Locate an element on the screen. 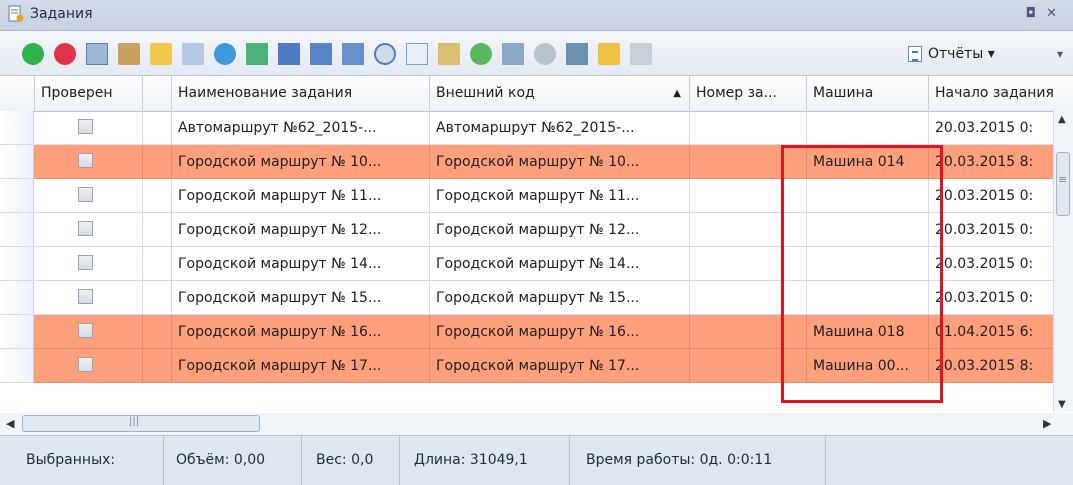 This screenshot has height=485, width=1073. truck-unload-icon is located at coordinates (353, 54).